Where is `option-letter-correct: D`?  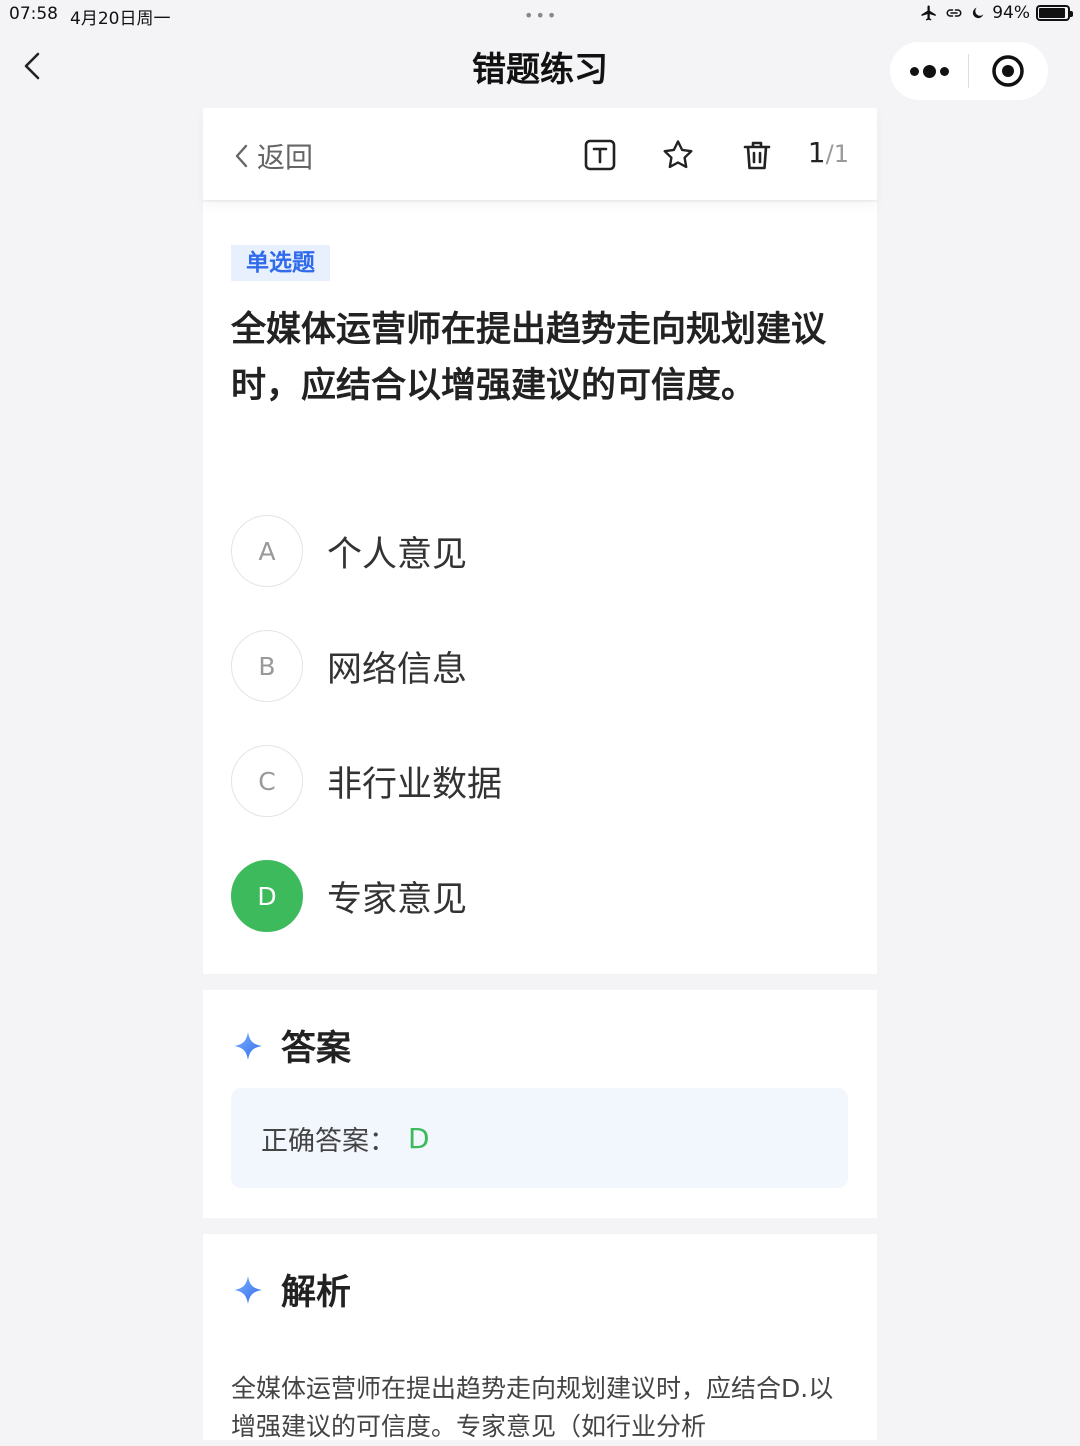 option-letter-correct: D is located at coordinates (267, 896).